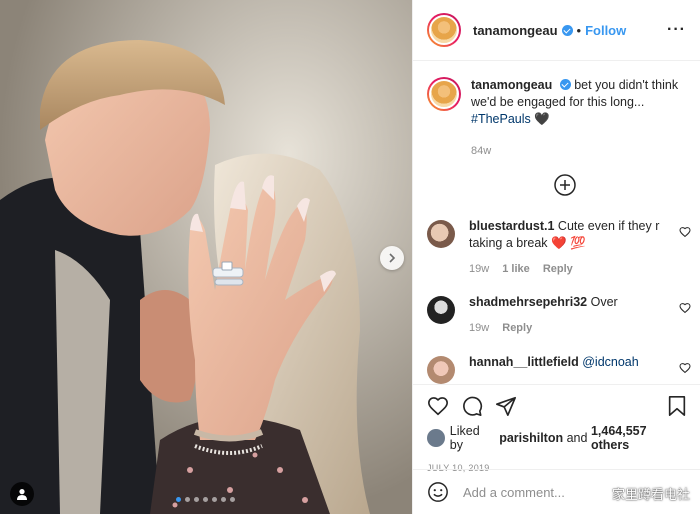 The height and width of the screenshot is (514, 700). What do you see at coordinates (650, 495) in the screenshot?
I see `watermark-text: 家里蹲看电社` at bounding box center [650, 495].